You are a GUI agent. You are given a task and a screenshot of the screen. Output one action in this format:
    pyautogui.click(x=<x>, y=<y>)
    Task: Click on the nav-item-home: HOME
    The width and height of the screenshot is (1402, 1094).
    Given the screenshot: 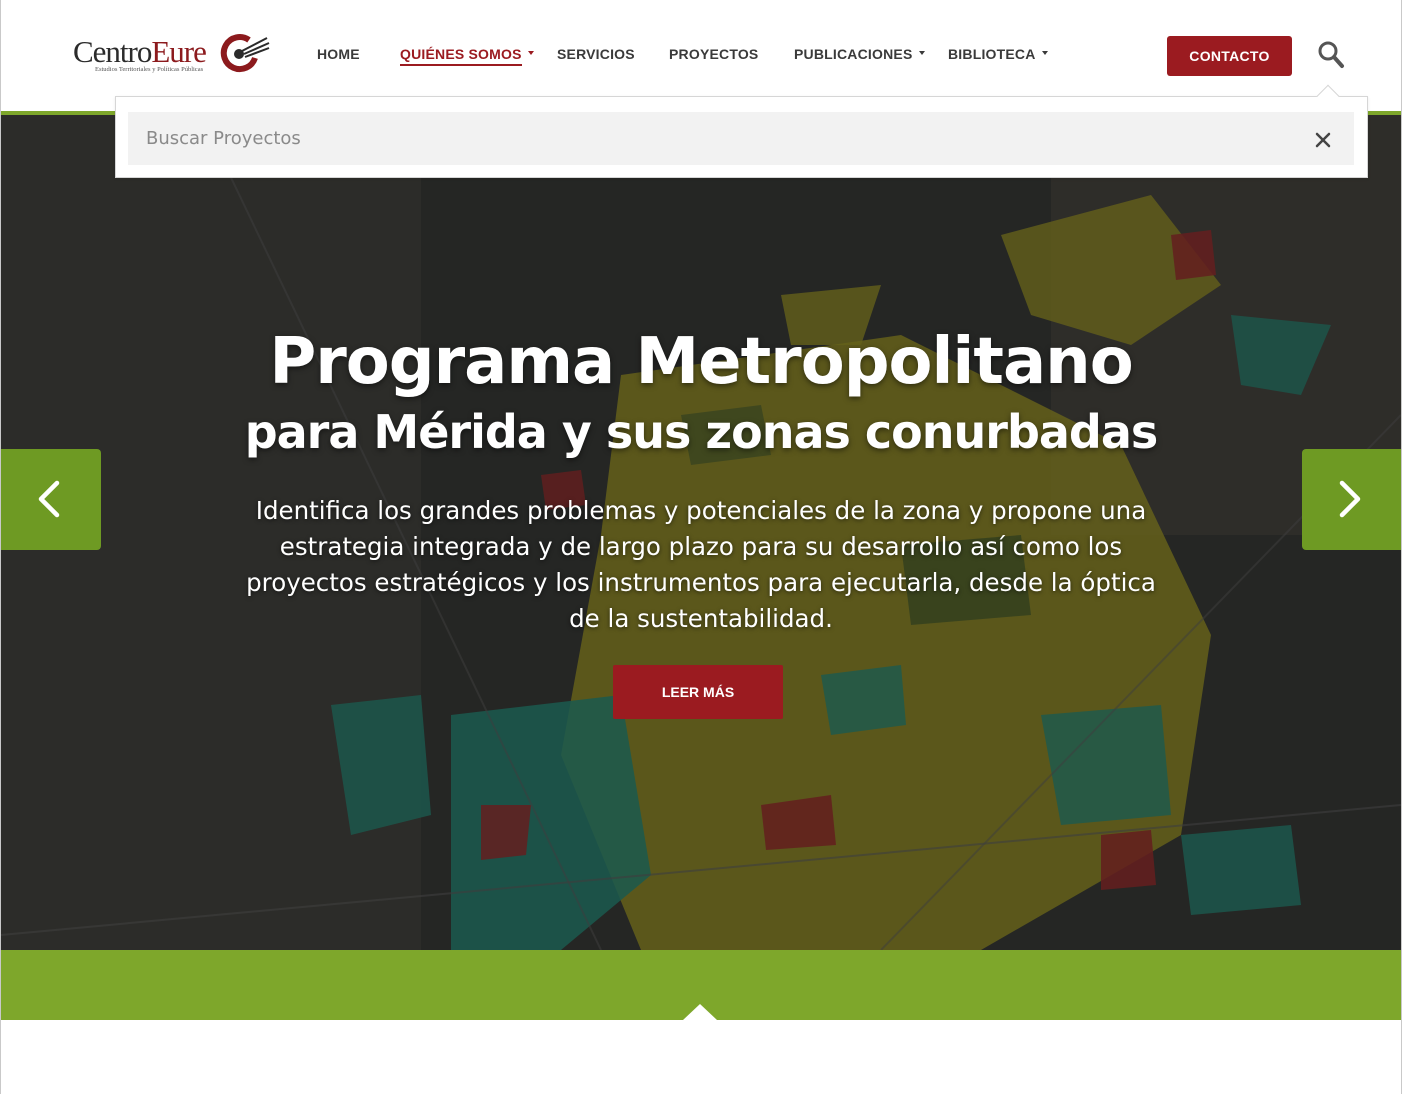 What is the action you would take?
    pyautogui.click(x=338, y=54)
    